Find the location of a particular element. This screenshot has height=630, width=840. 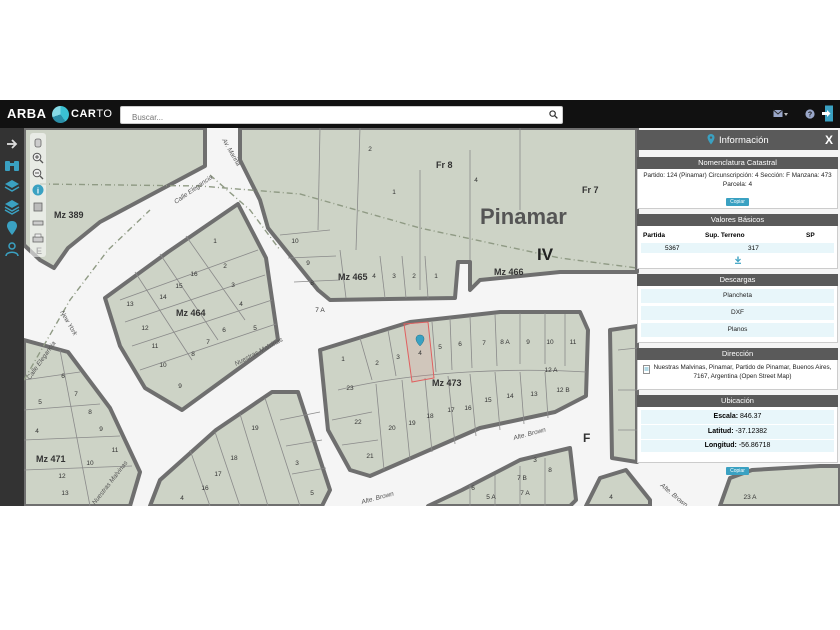

map-pin-icon is located at coordinates (12, 228).